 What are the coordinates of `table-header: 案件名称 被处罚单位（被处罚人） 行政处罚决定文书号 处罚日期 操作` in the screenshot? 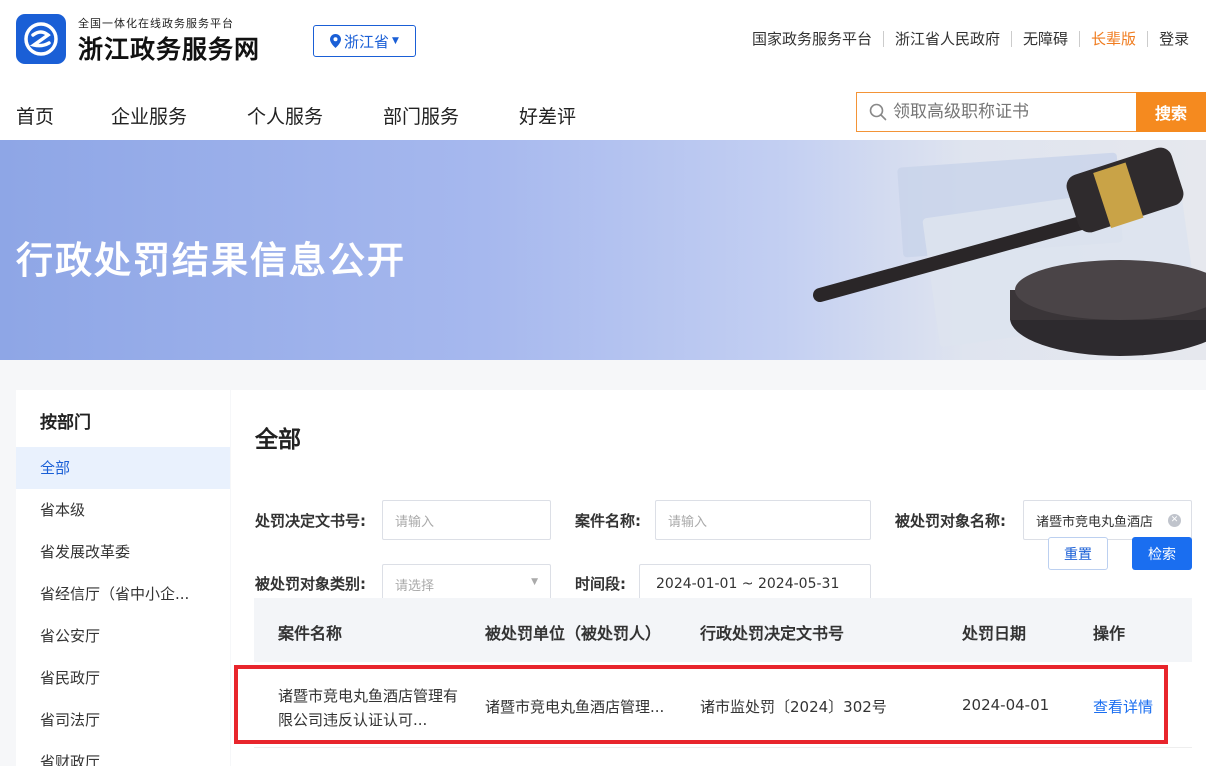 It's located at (723, 630).